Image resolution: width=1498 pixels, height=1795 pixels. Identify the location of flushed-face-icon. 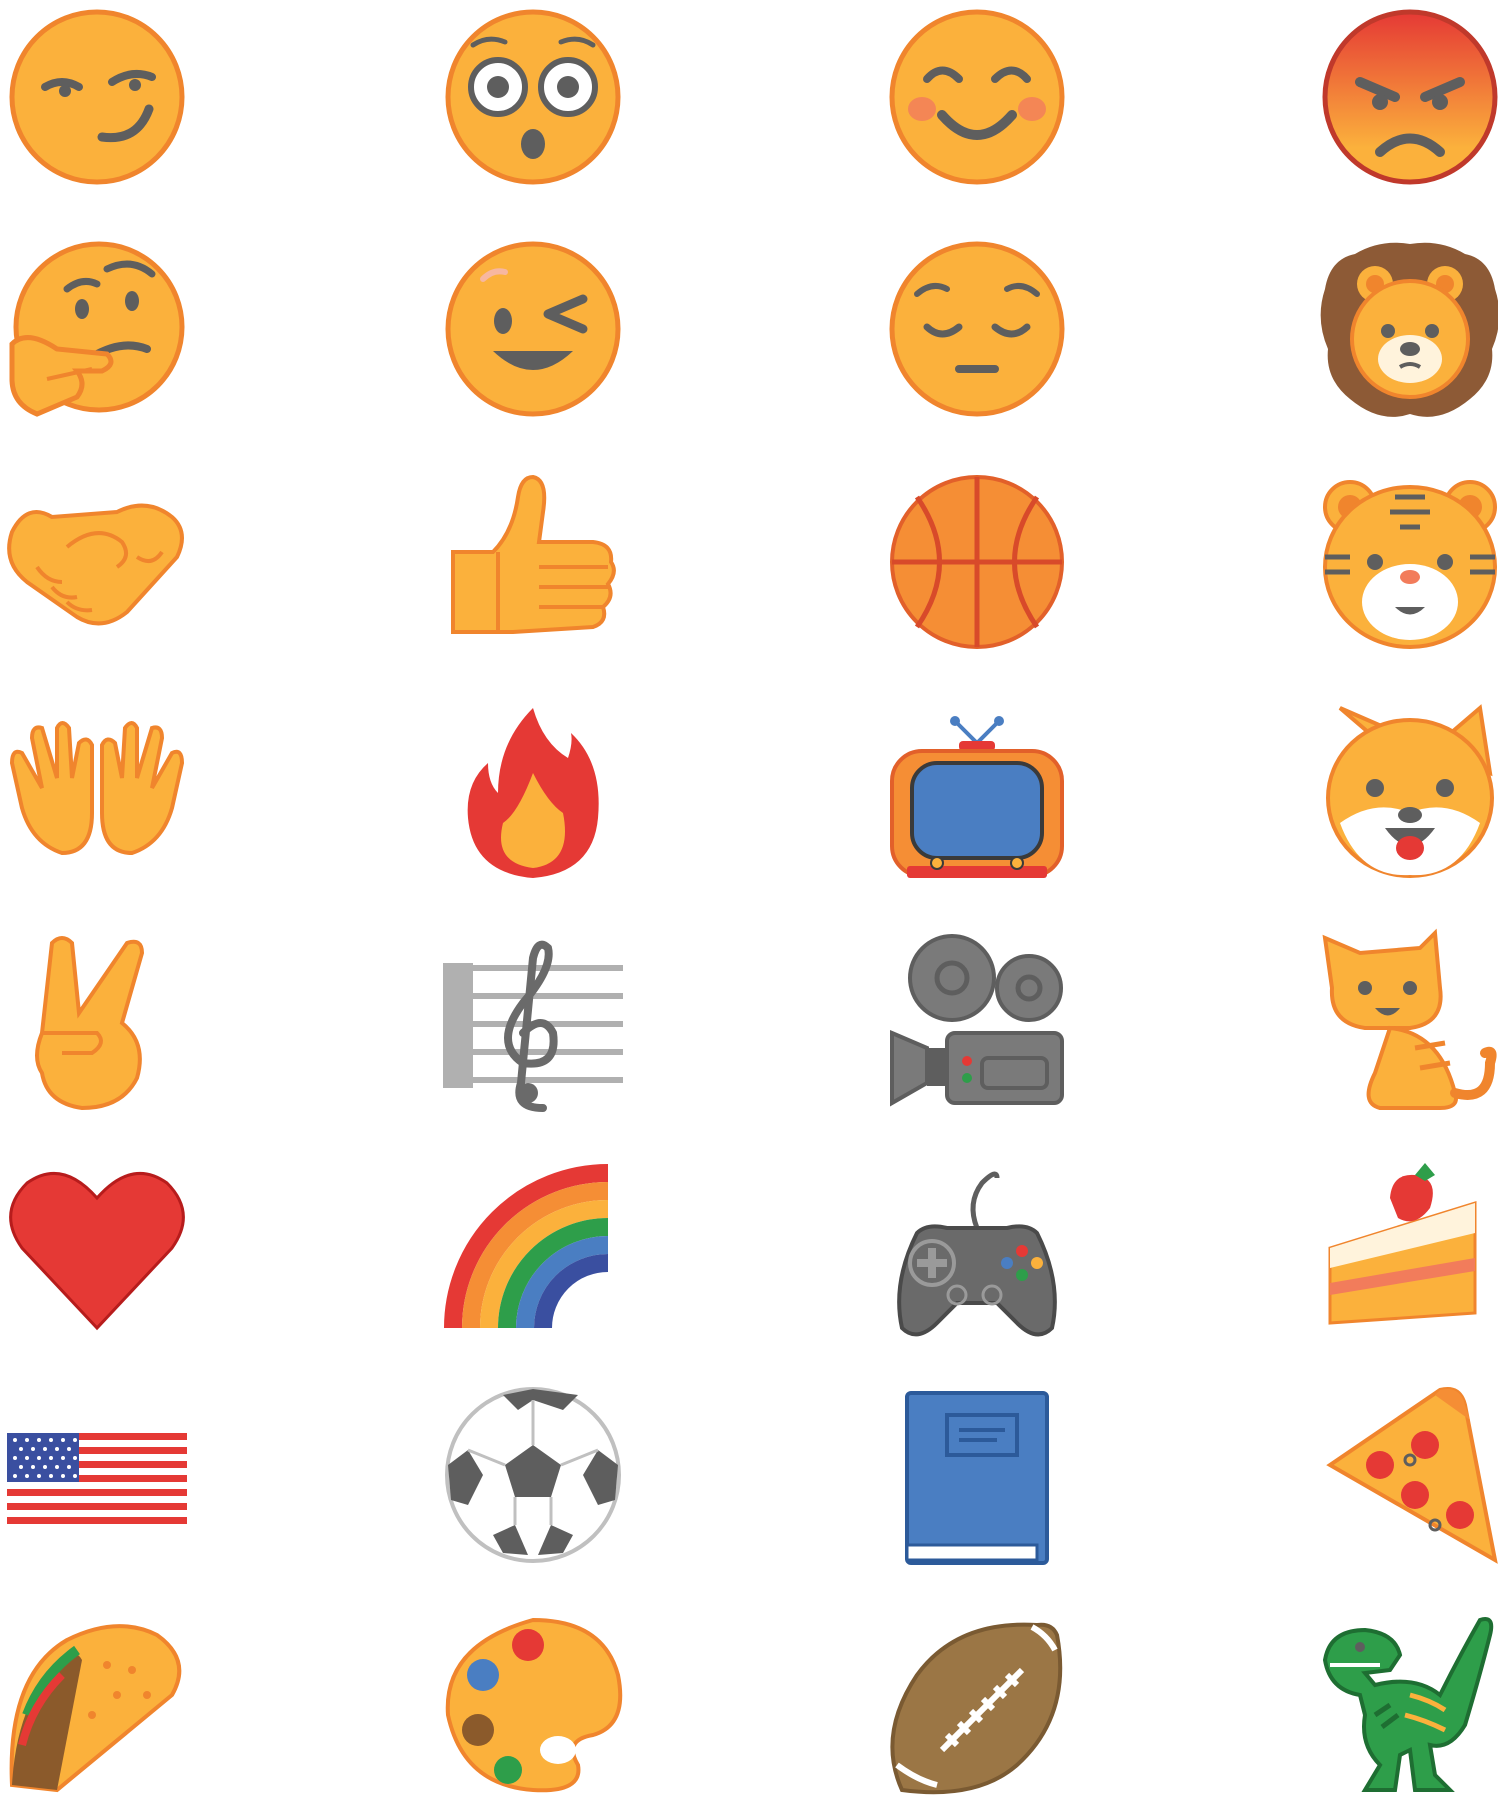
(533, 97).